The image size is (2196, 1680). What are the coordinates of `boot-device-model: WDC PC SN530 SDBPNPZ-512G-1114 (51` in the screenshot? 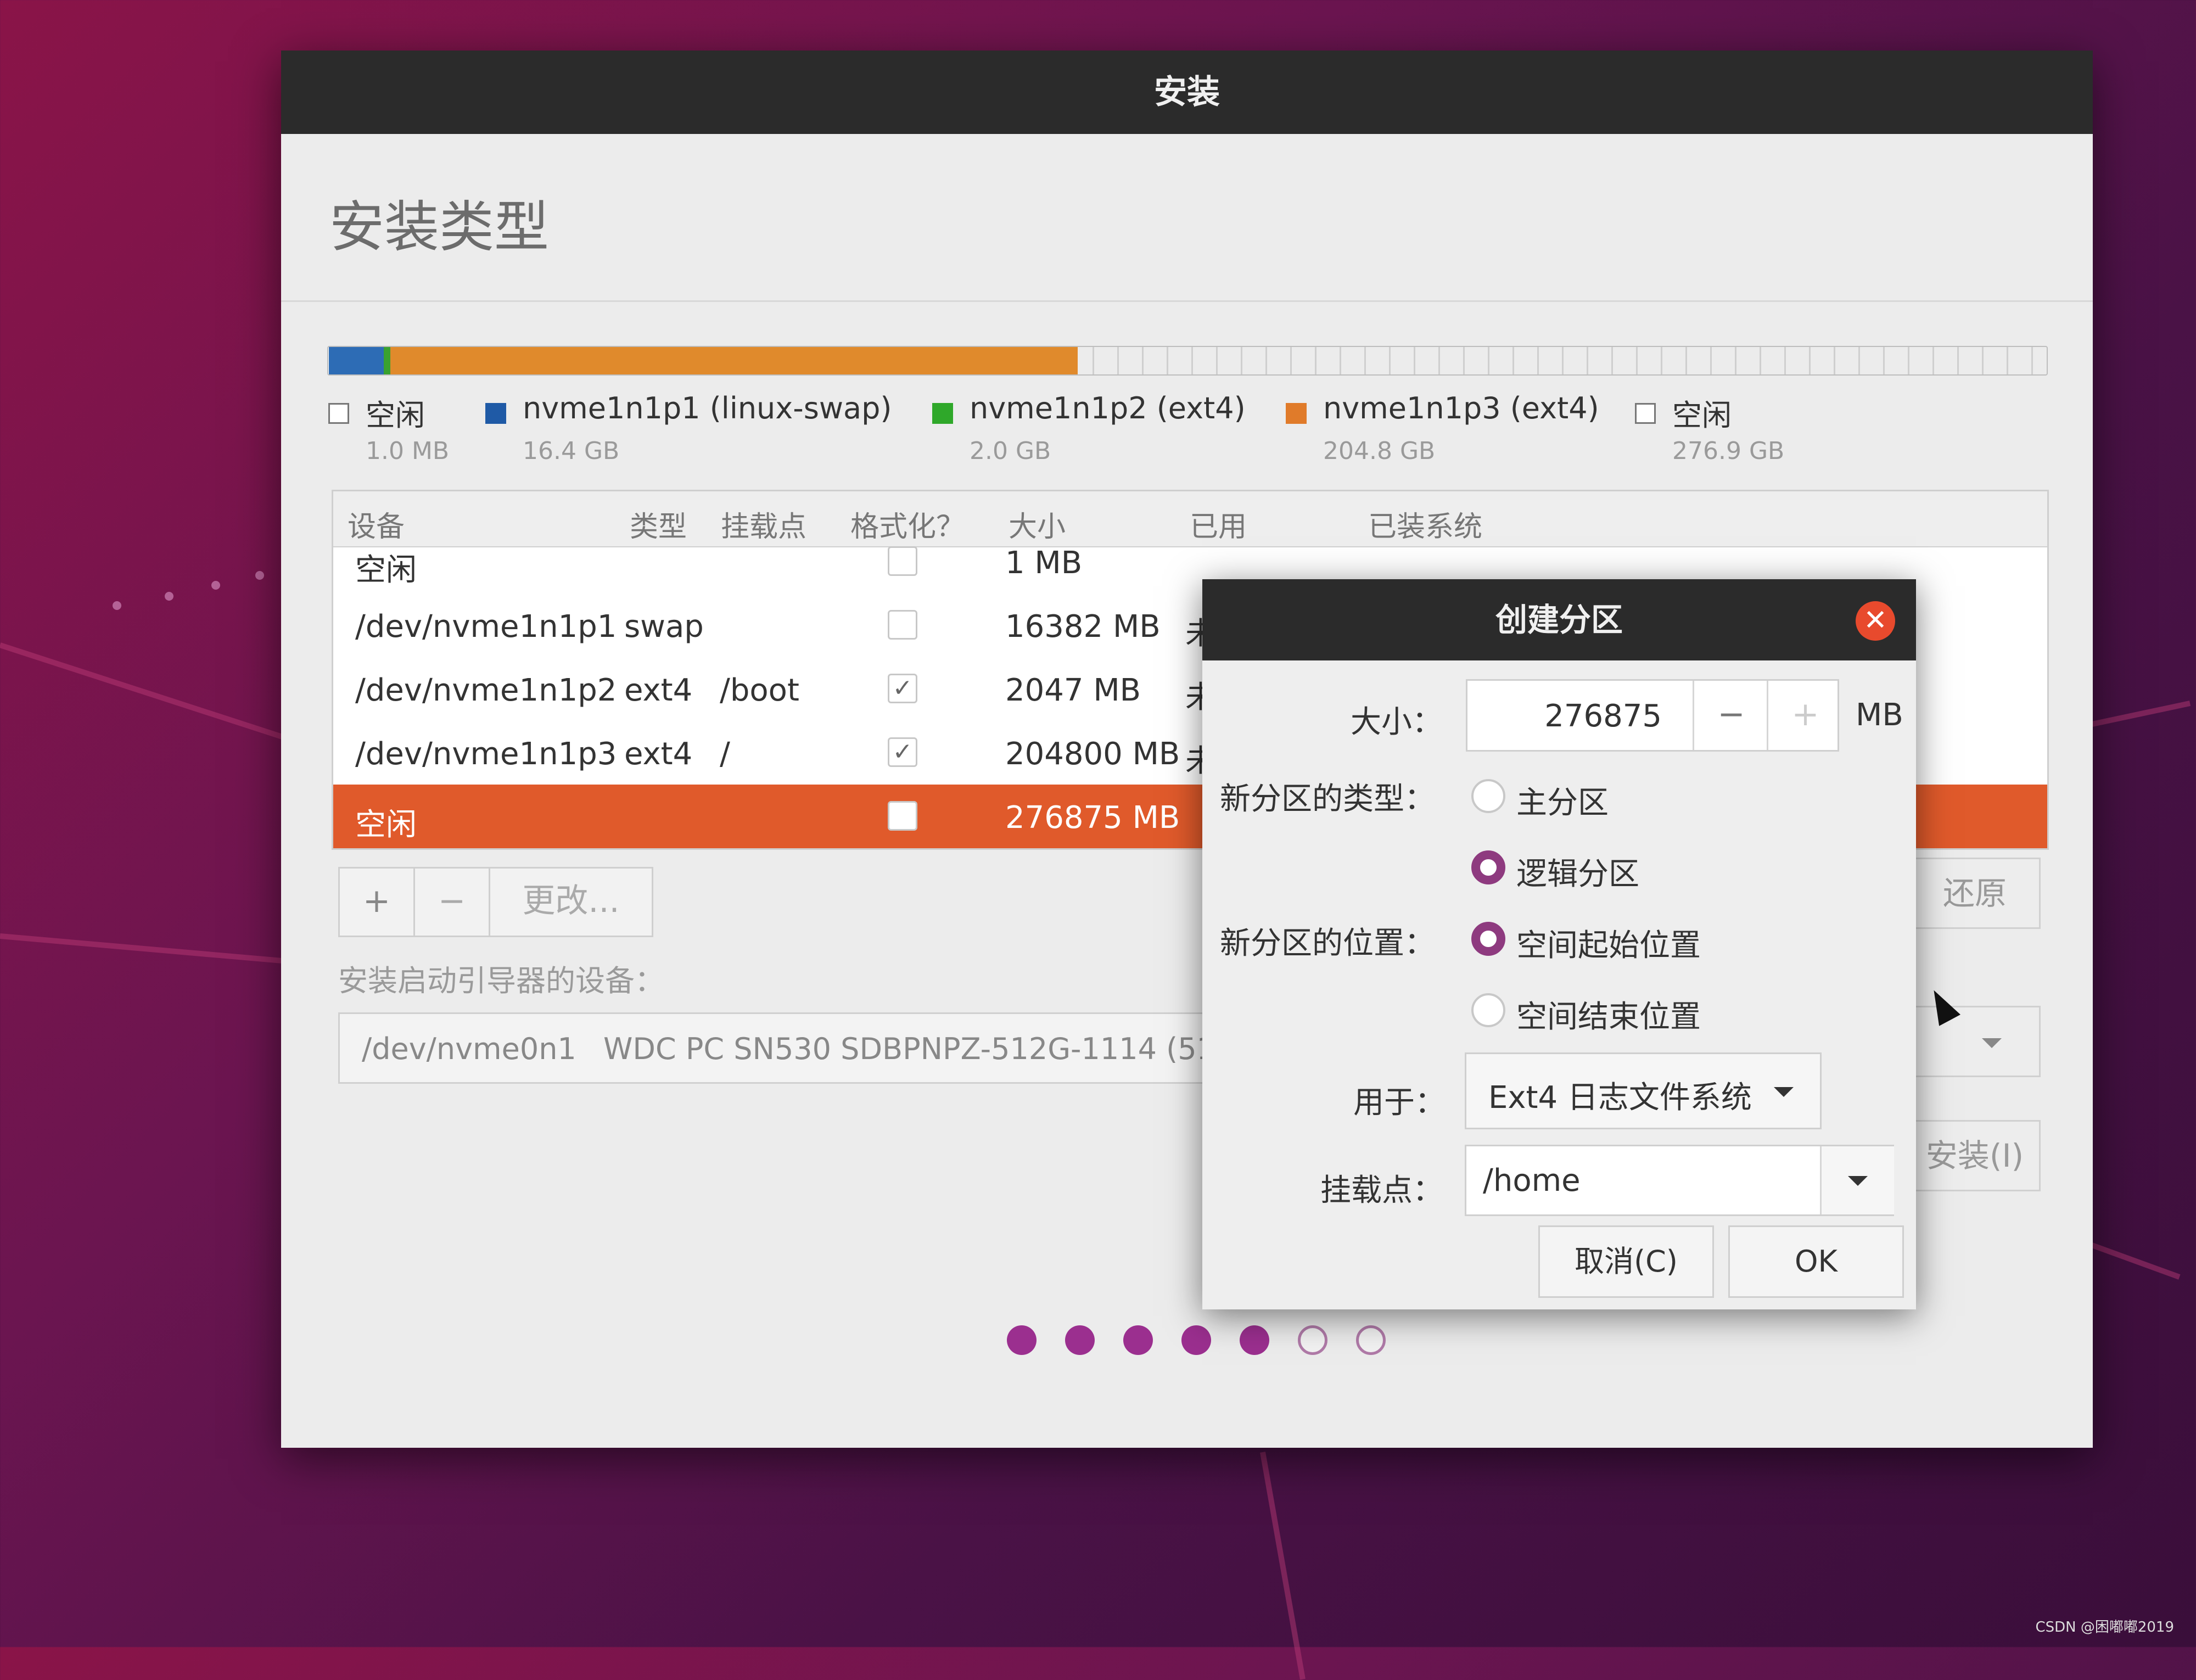 It's located at (909, 1049).